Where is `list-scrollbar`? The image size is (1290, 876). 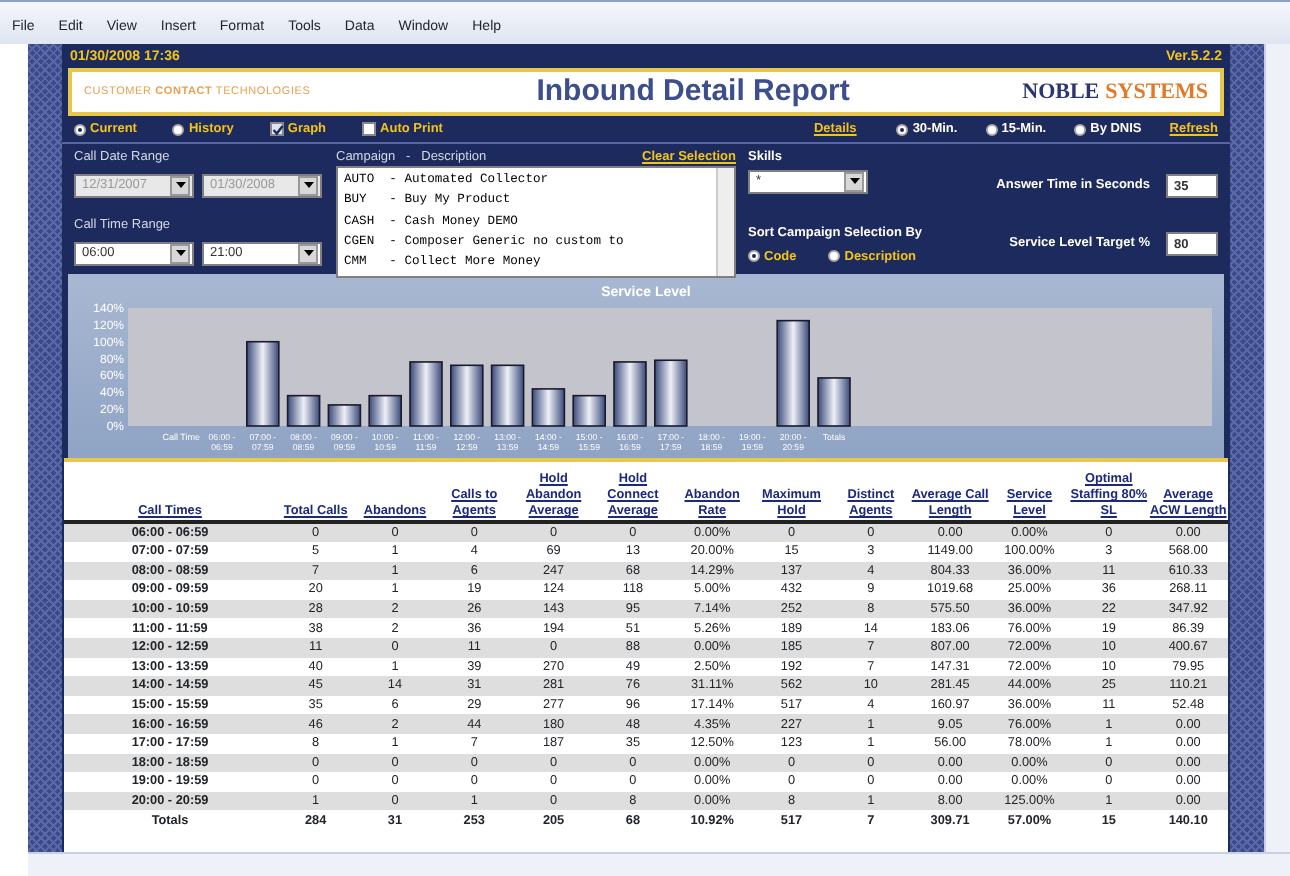
list-scrollbar is located at coordinates (725, 221).